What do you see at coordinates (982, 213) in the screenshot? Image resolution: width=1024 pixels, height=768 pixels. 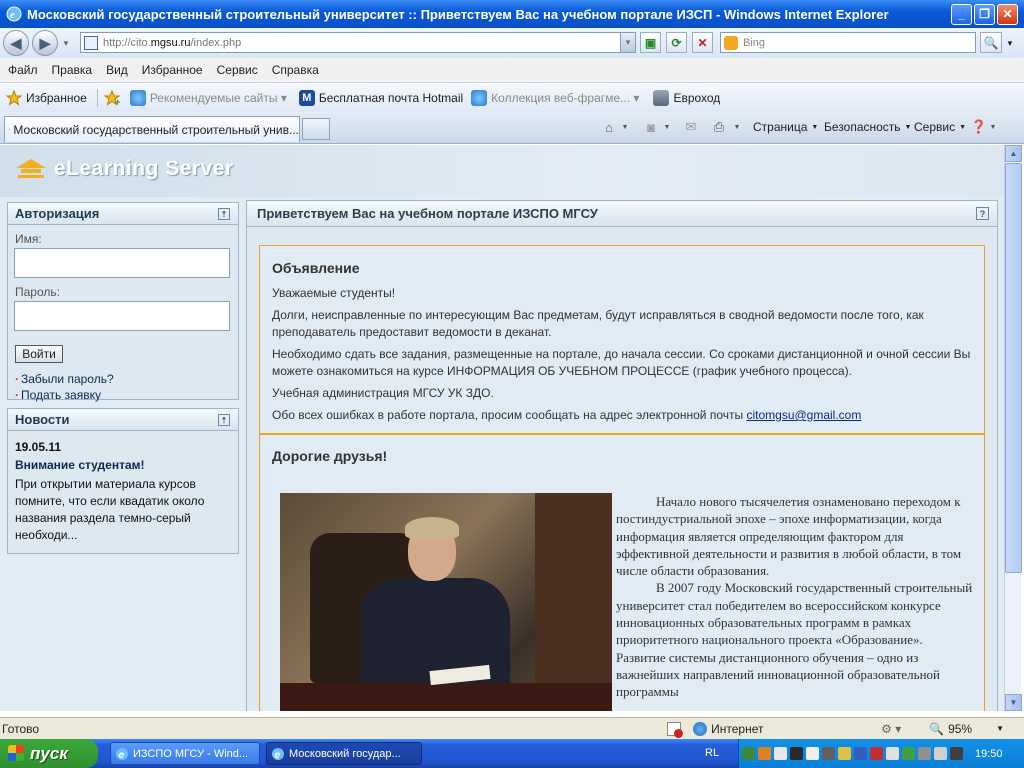 I see `help-icon: ?` at bounding box center [982, 213].